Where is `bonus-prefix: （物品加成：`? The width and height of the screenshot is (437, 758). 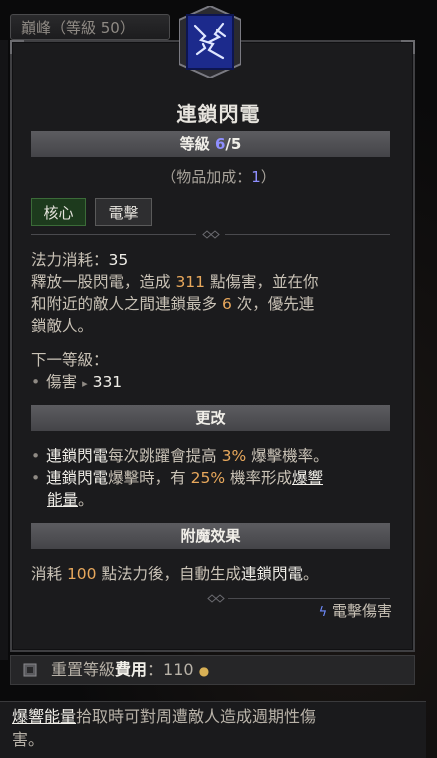 bonus-prefix: （物品加成： is located at coordinates (206, 177).